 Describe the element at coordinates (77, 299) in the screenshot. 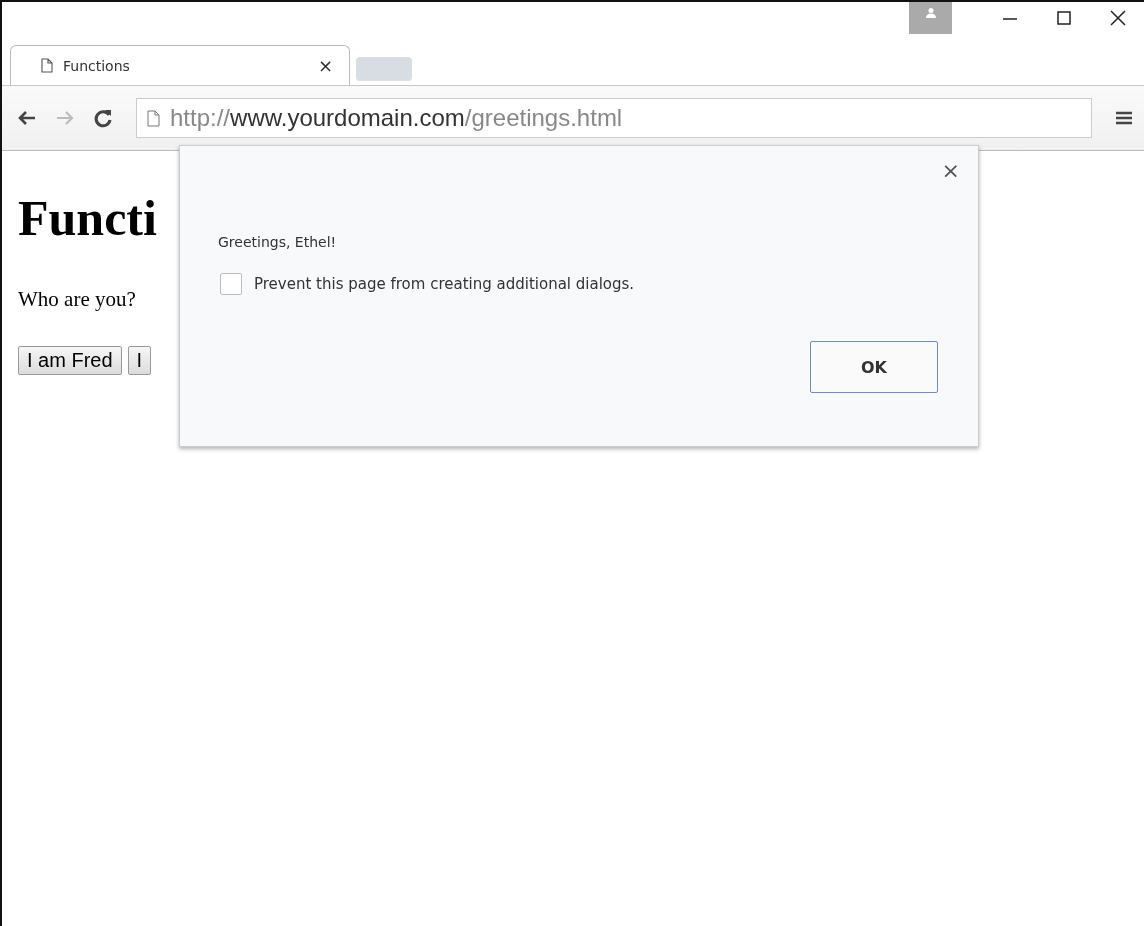

I see `prompt-text: Who are you?` at that location.